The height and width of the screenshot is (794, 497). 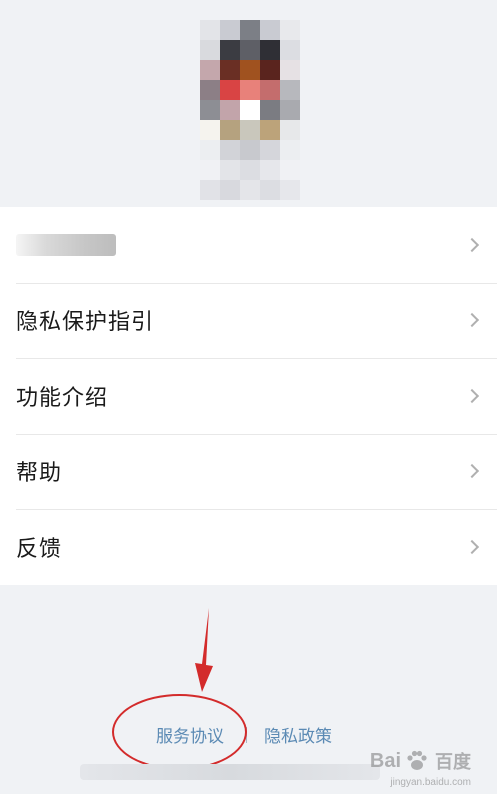 I want to click on menu-item-help: 帮助, so click(x=248, y=471).